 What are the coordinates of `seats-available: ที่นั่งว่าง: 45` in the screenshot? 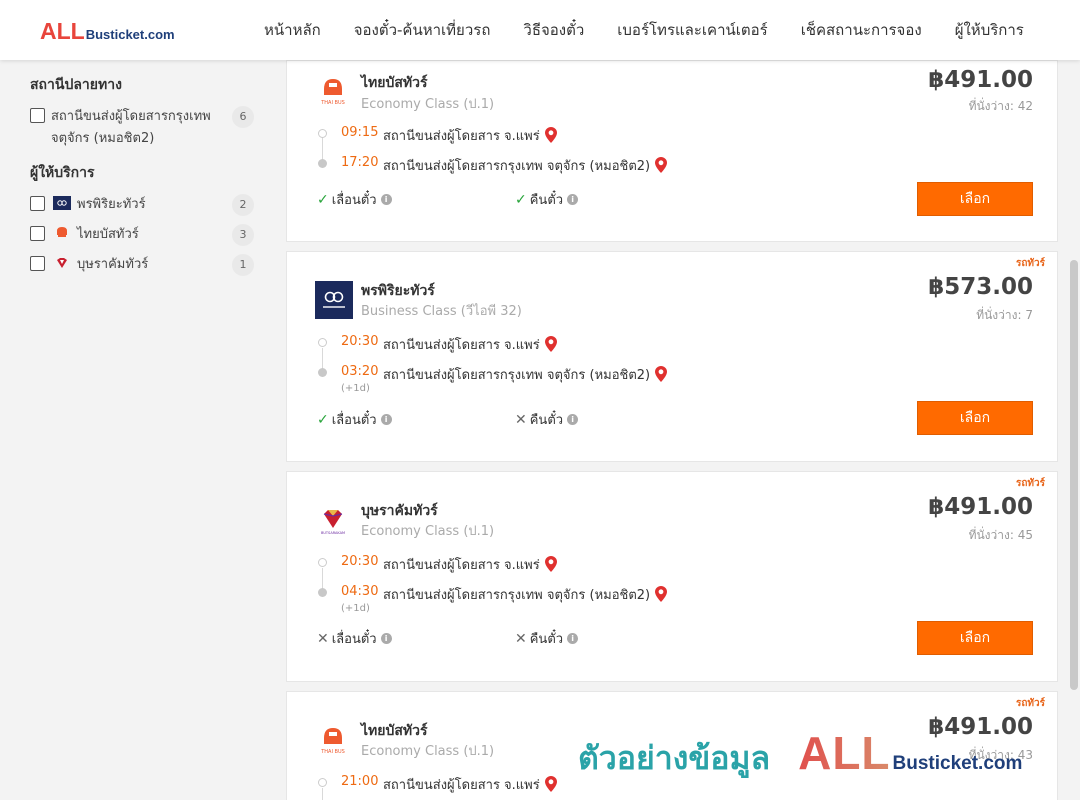 It's located at (1000, 535).